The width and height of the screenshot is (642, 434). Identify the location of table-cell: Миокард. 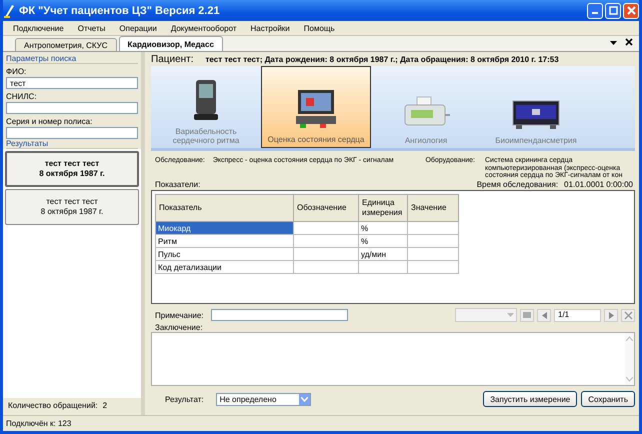
(225, 228).